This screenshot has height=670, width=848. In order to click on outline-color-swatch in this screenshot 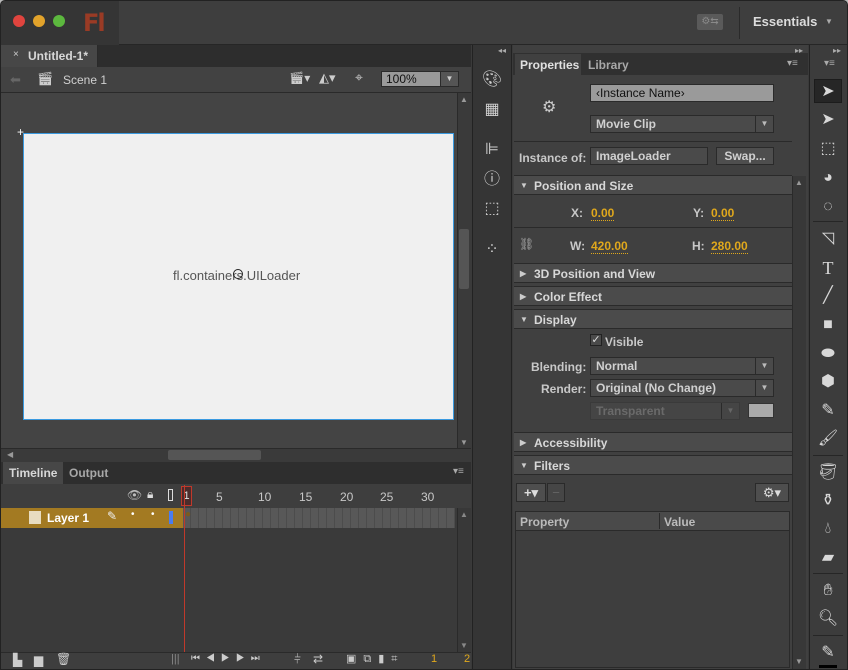, I will do `click(171, 517)`.